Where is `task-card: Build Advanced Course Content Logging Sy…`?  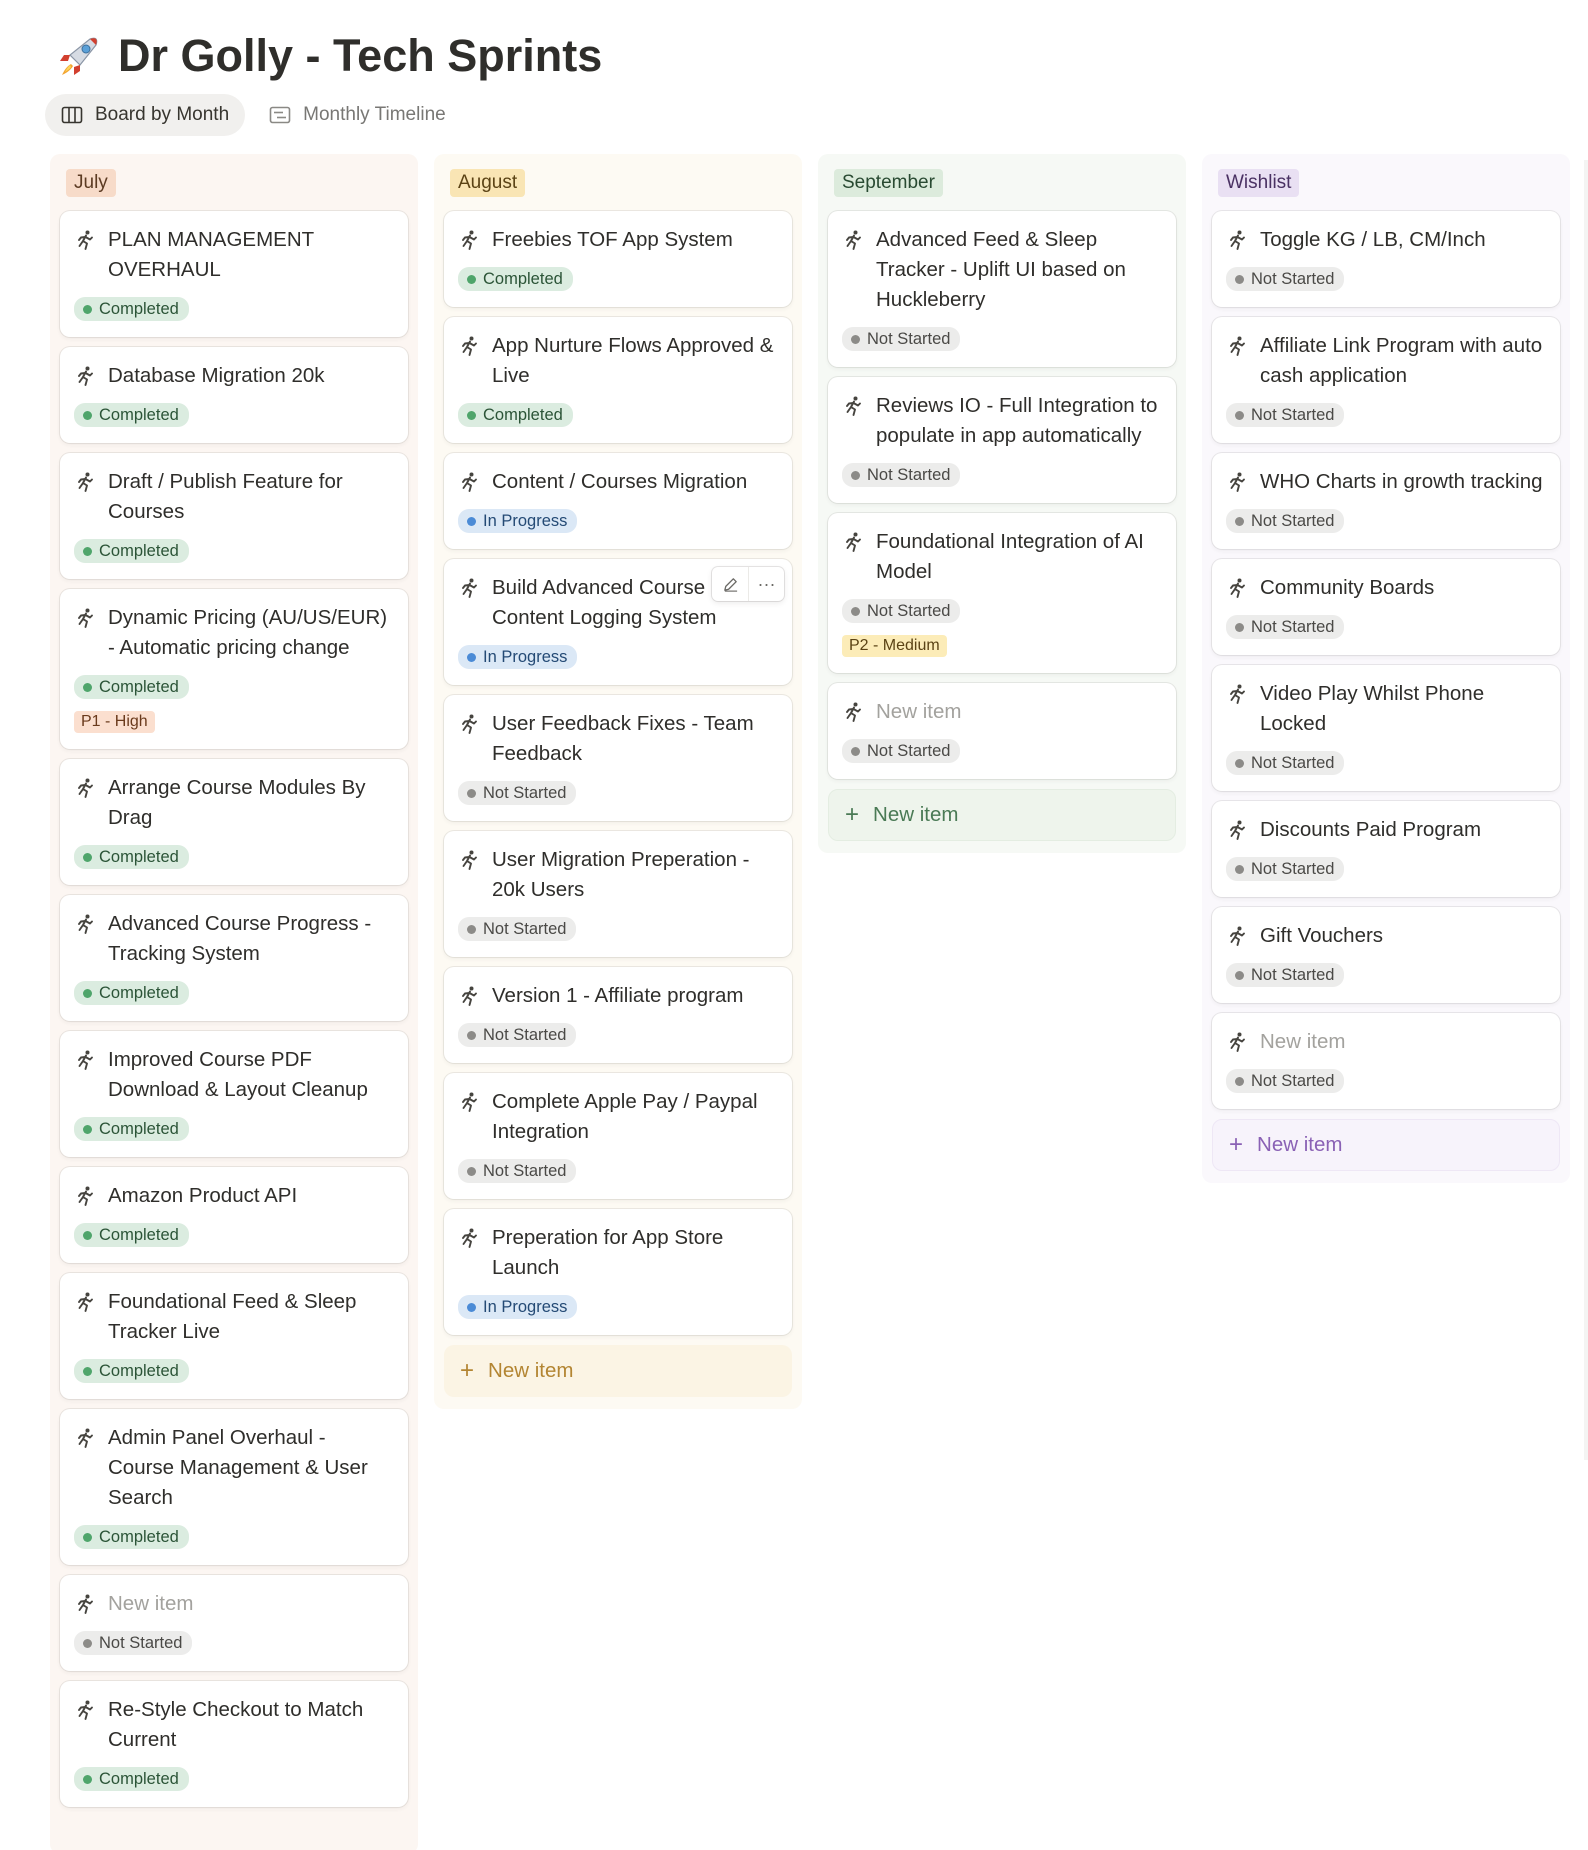 task-card: Build Advanced Course Content Logging Sy… is located at coordinates (618, 622).